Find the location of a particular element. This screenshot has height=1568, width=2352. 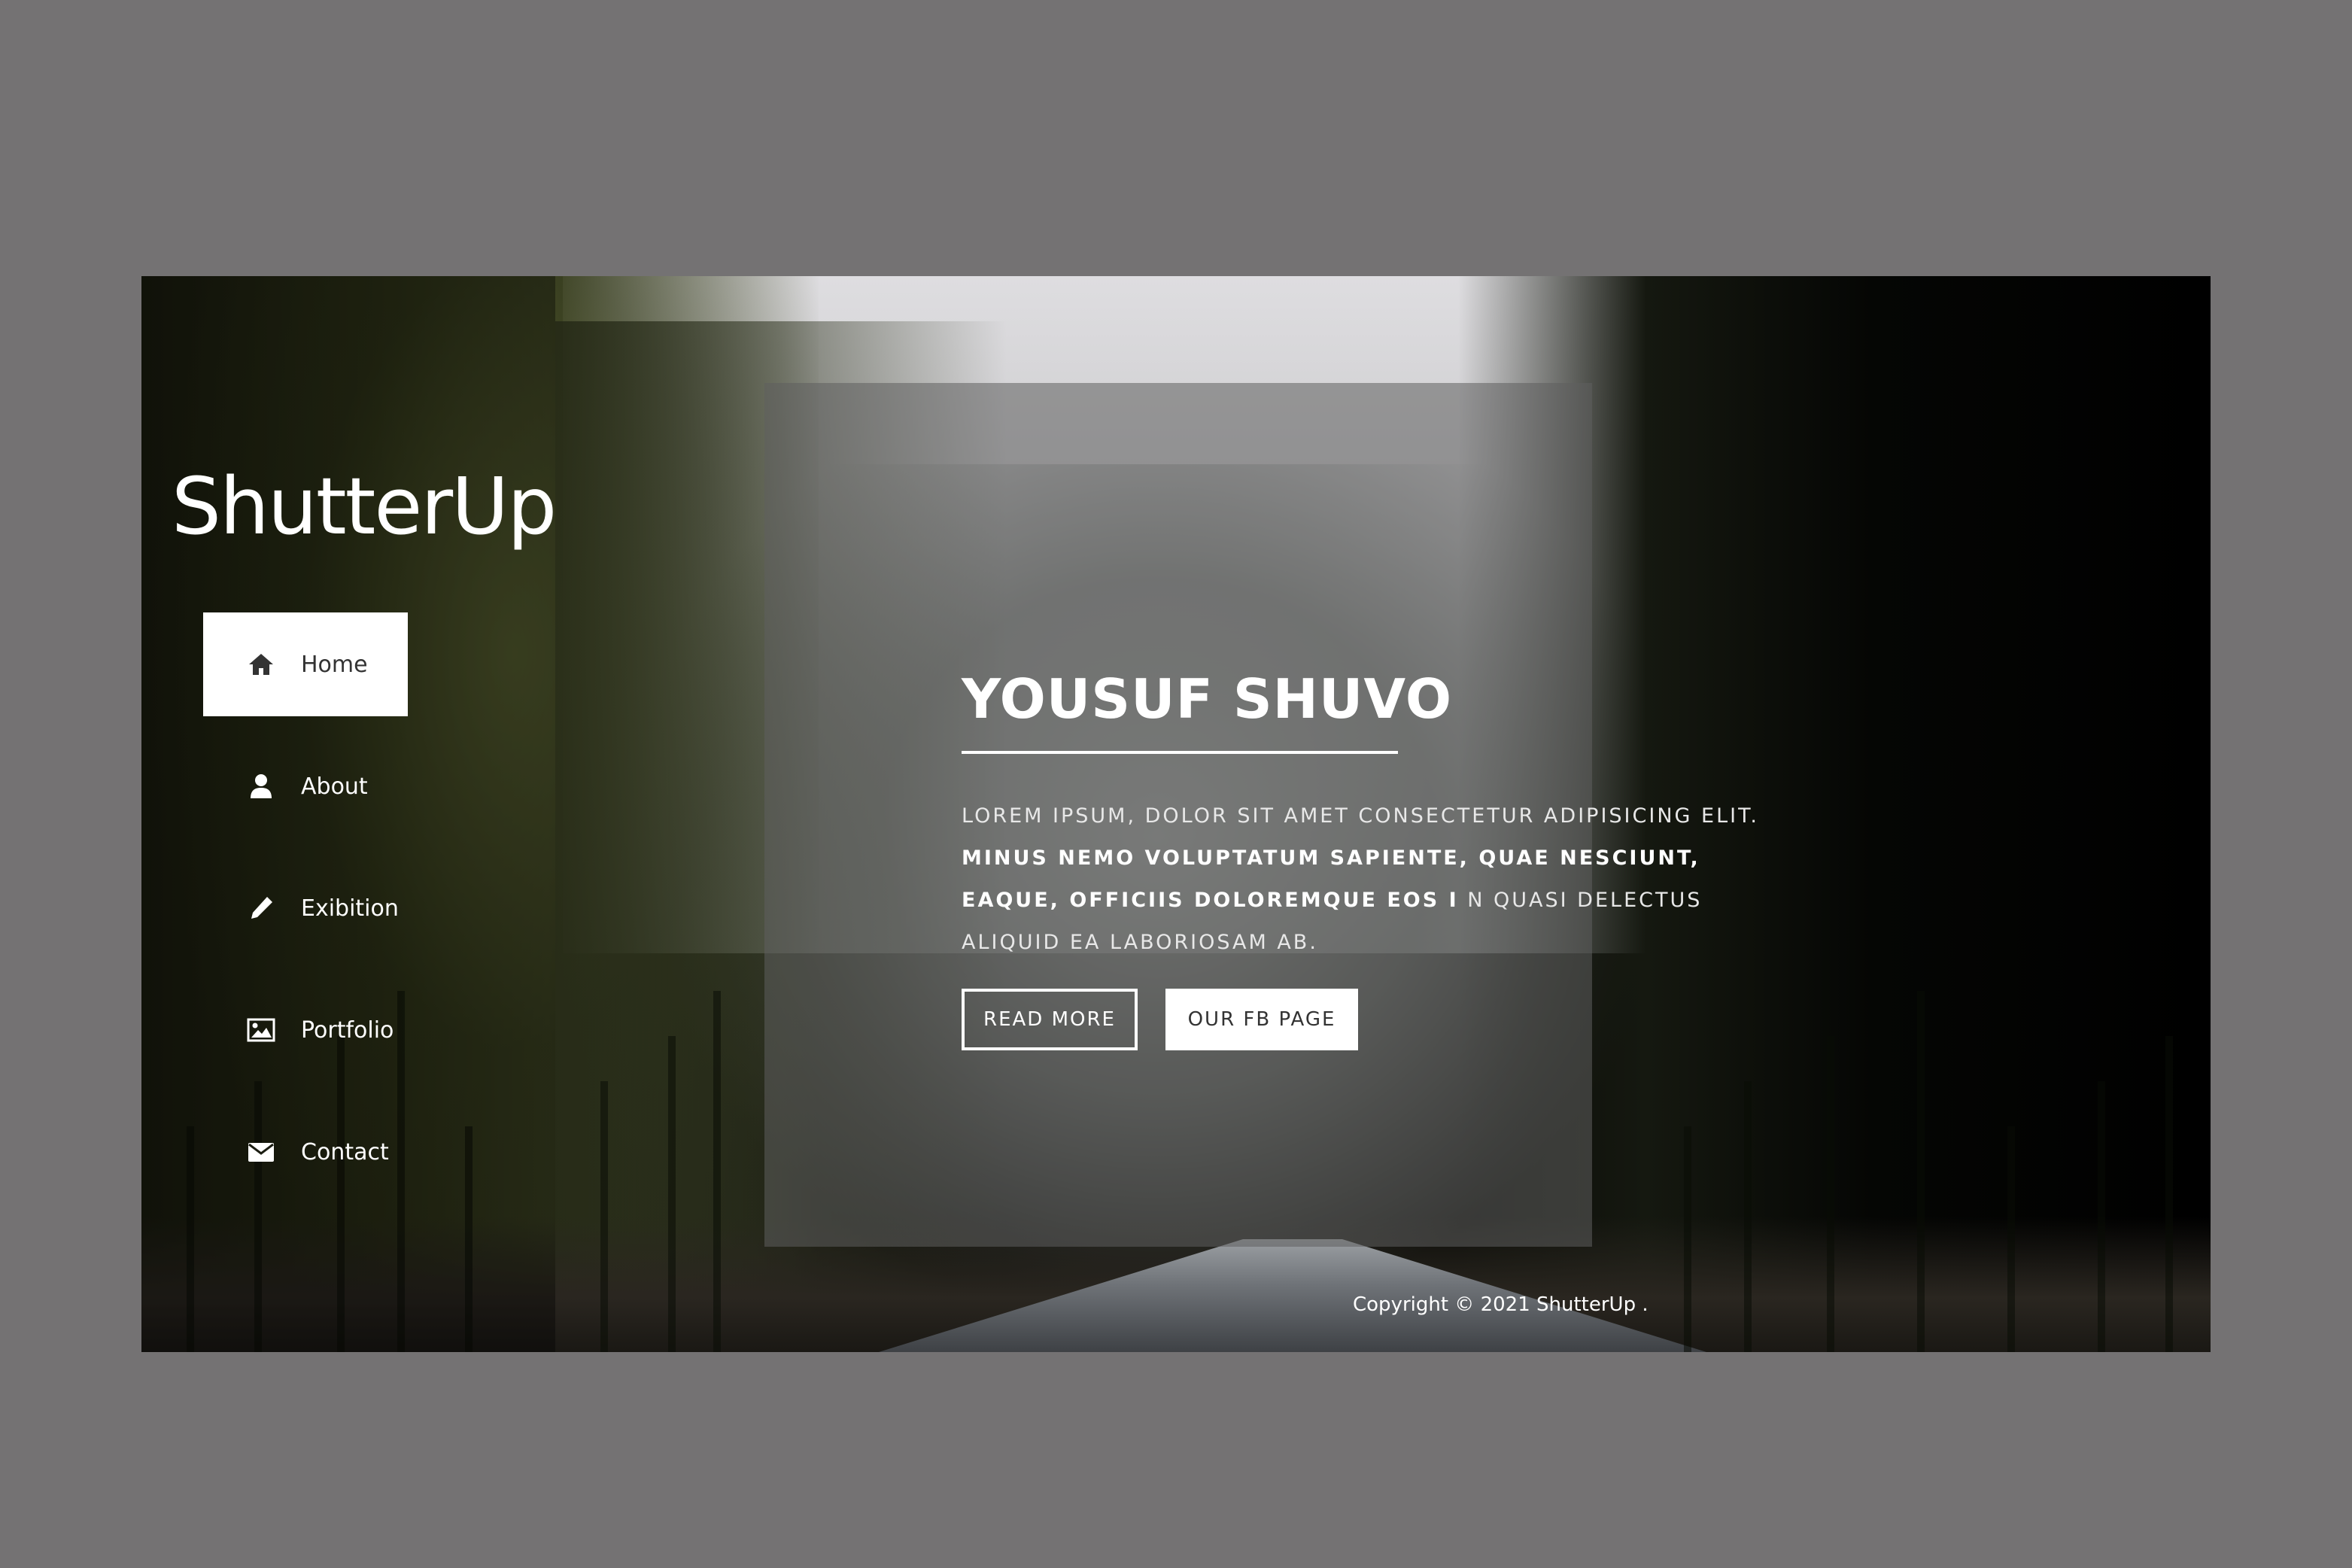

sidebar-nav: Home About Exibition Portfolio Contact is located at coordinates (305, 917).